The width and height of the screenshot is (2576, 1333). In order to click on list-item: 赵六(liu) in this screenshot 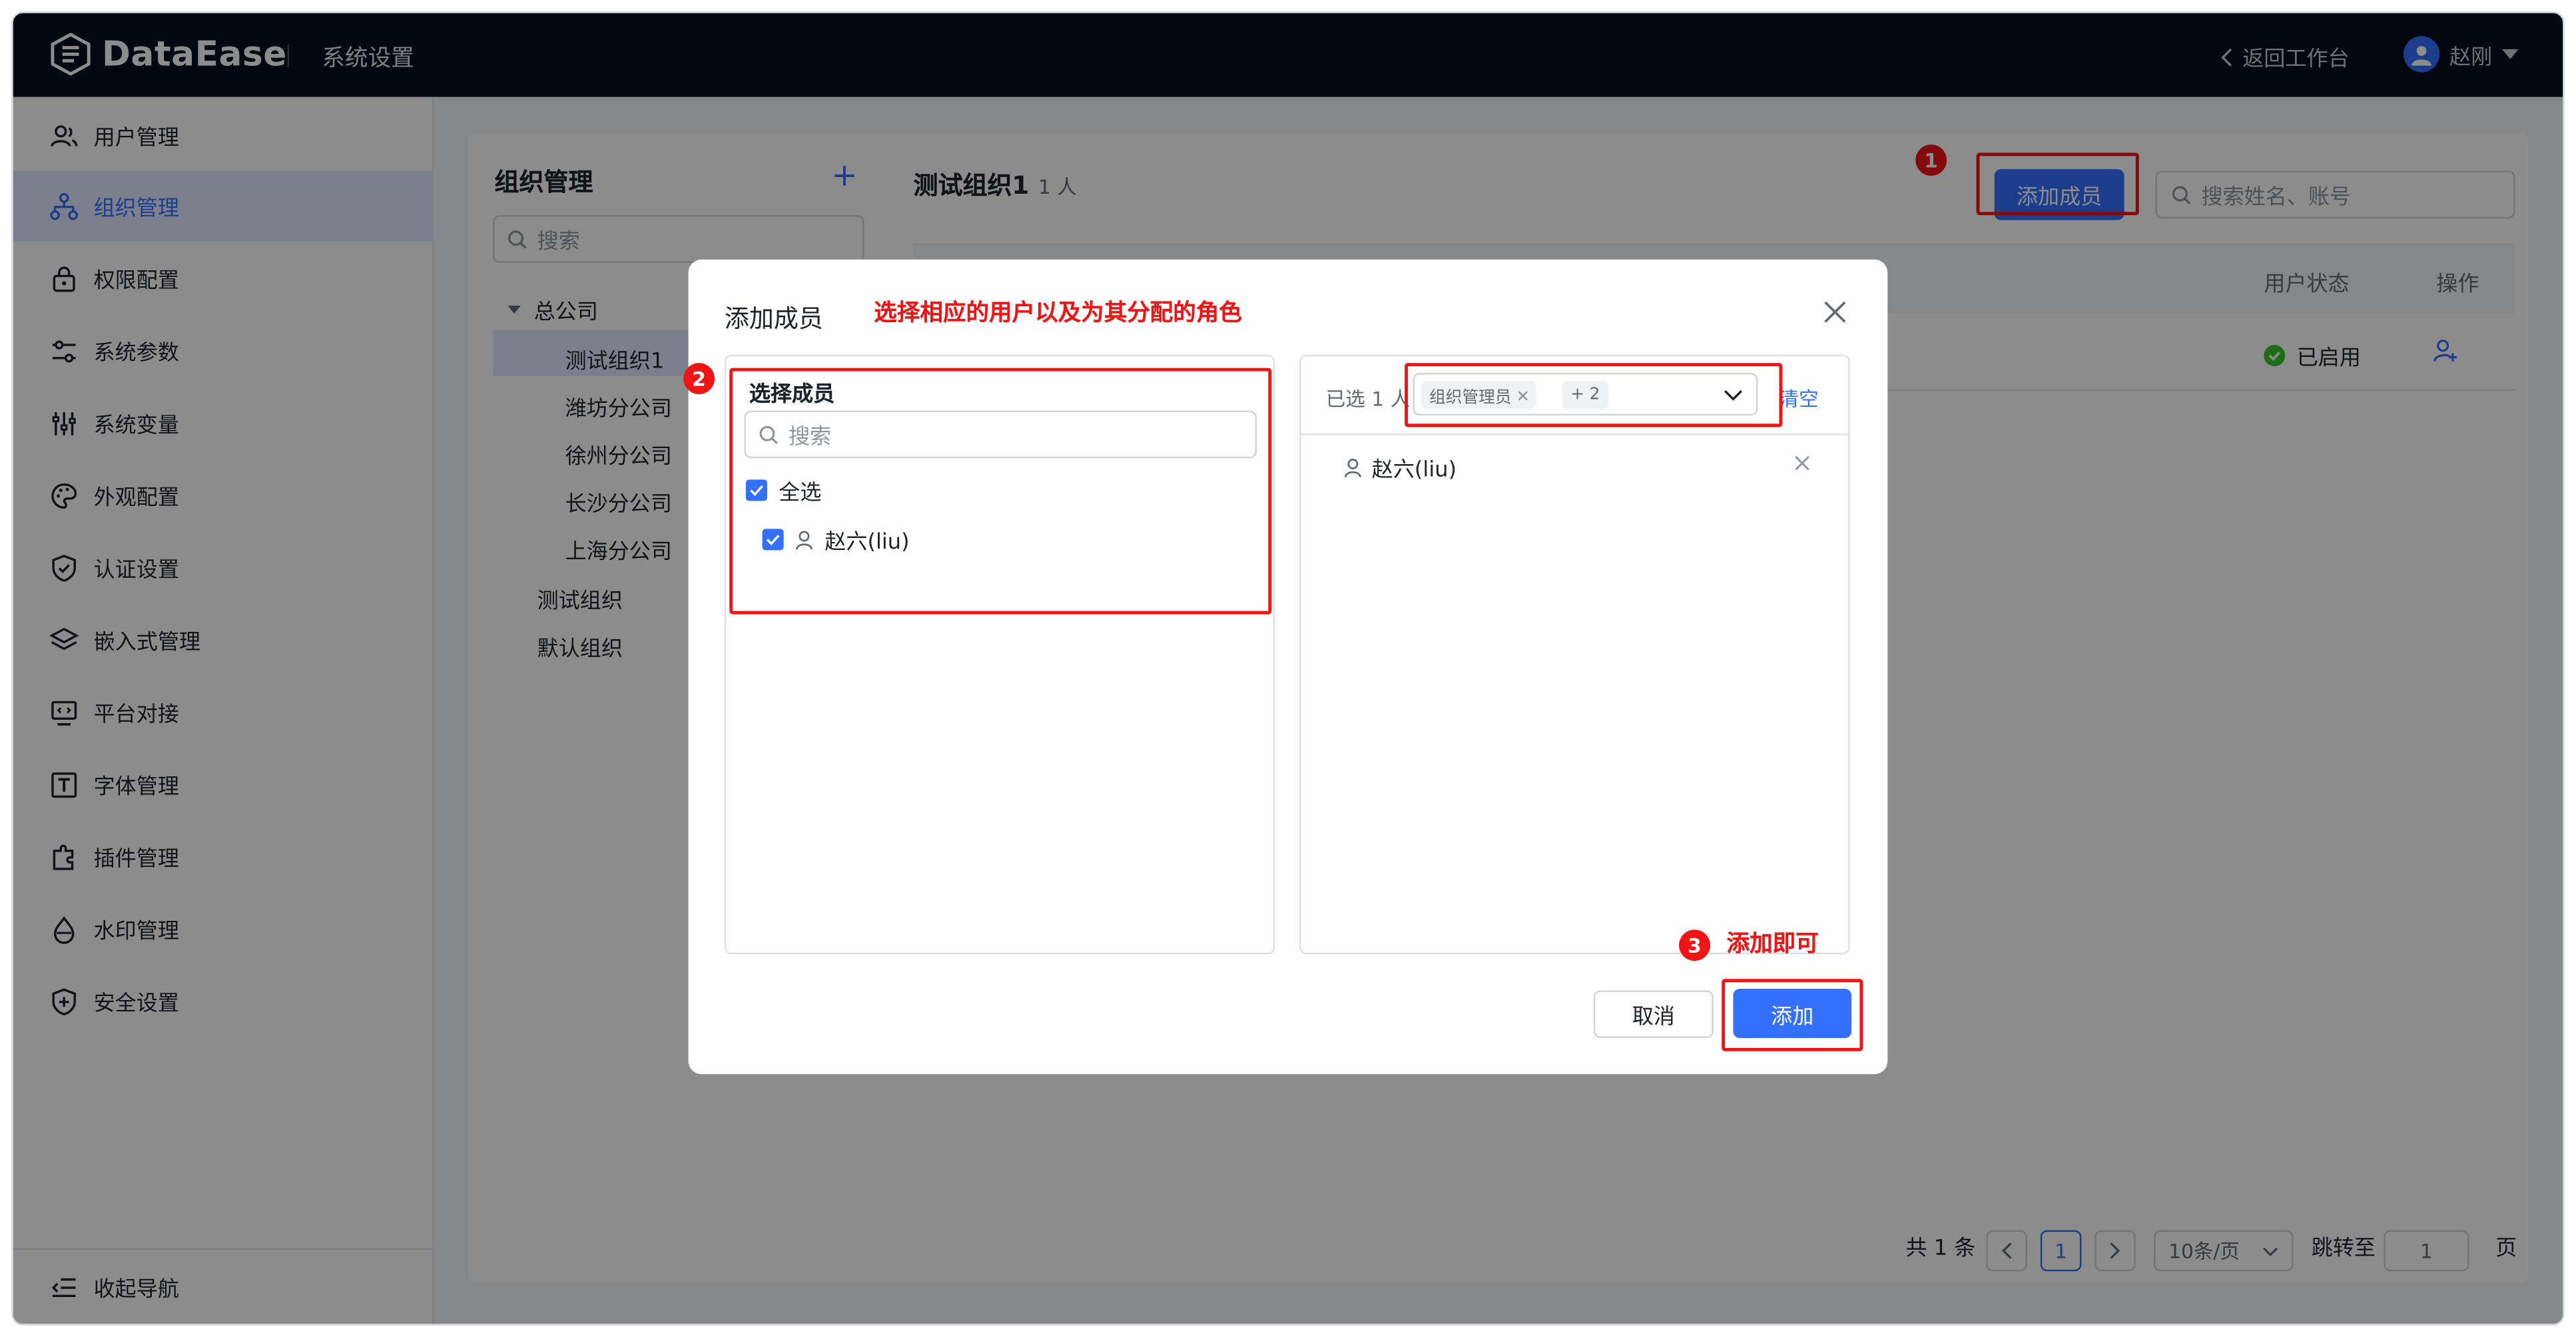, I will do `click(1400, 467)`.